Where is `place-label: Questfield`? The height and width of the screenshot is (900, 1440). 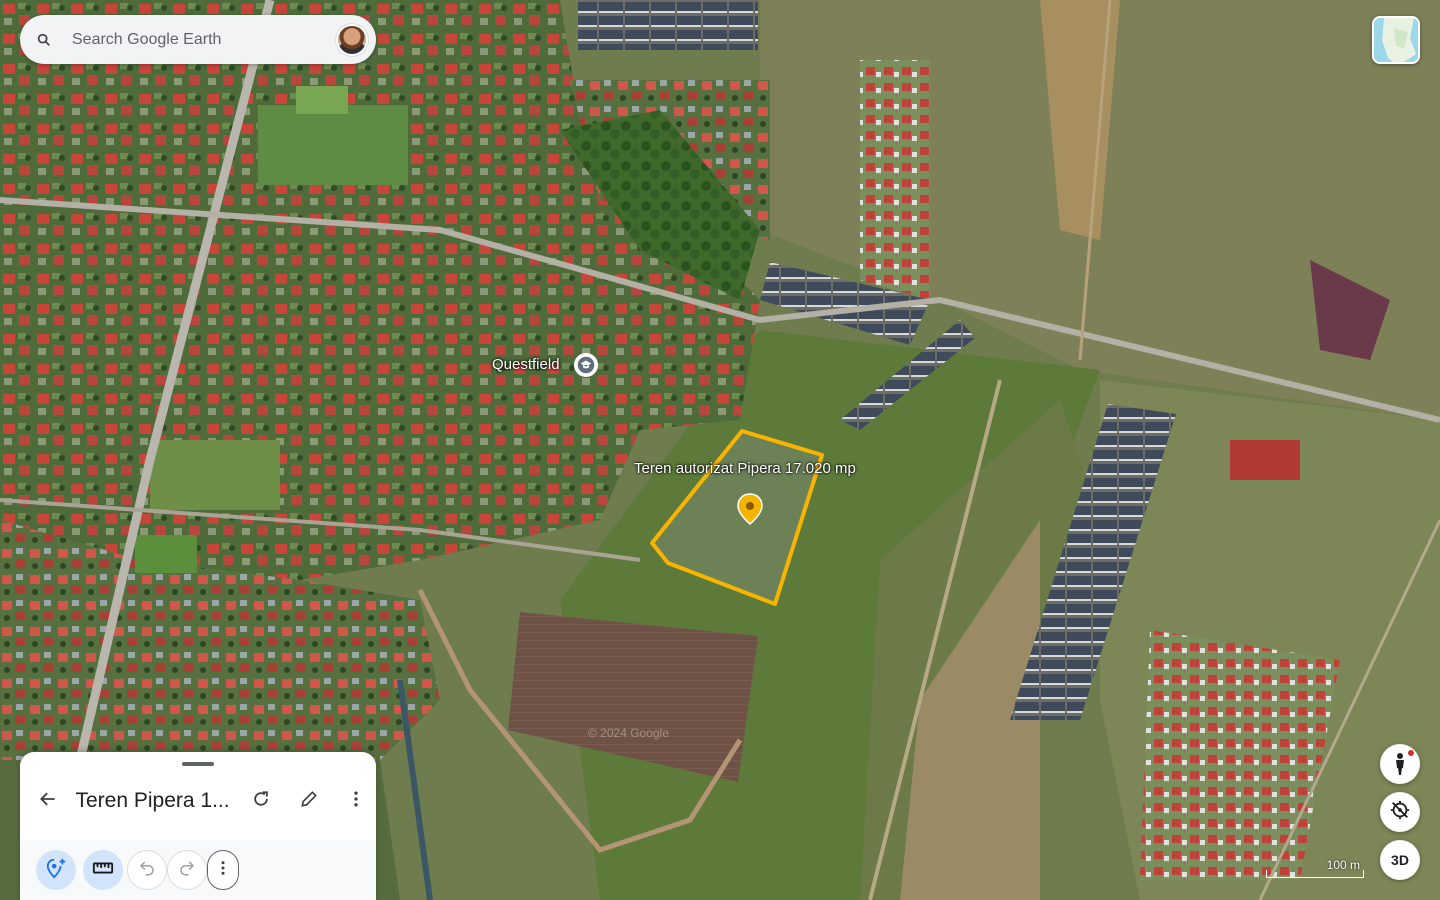
place-label: Questfield is located at coordinates (526, 364).